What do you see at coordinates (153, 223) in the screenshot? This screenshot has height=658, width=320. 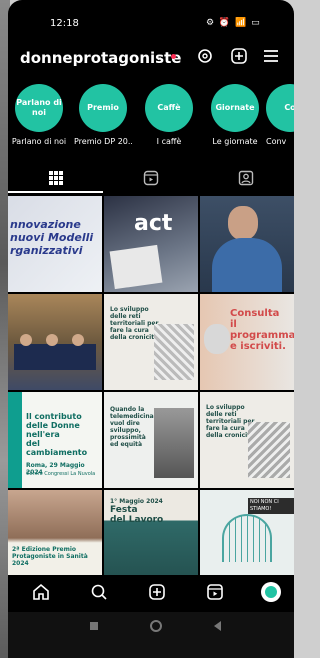 I see `post-title: act` at bounding box center [153, 223].